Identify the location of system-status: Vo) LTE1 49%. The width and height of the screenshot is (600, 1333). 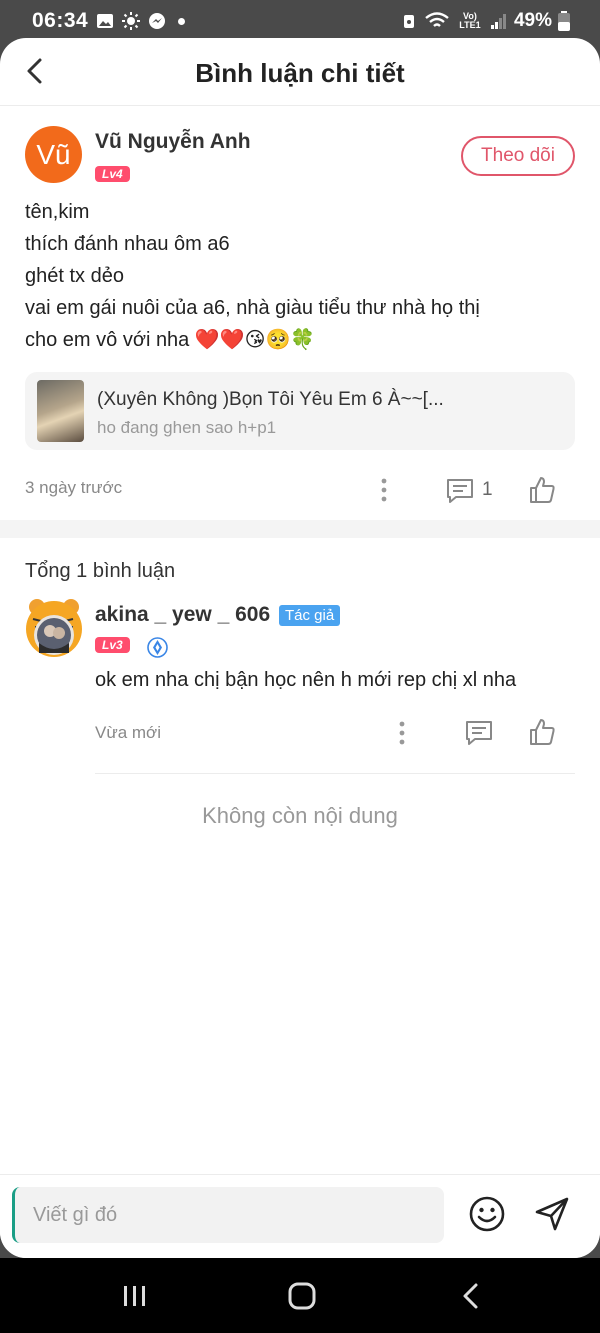
(485, 21).